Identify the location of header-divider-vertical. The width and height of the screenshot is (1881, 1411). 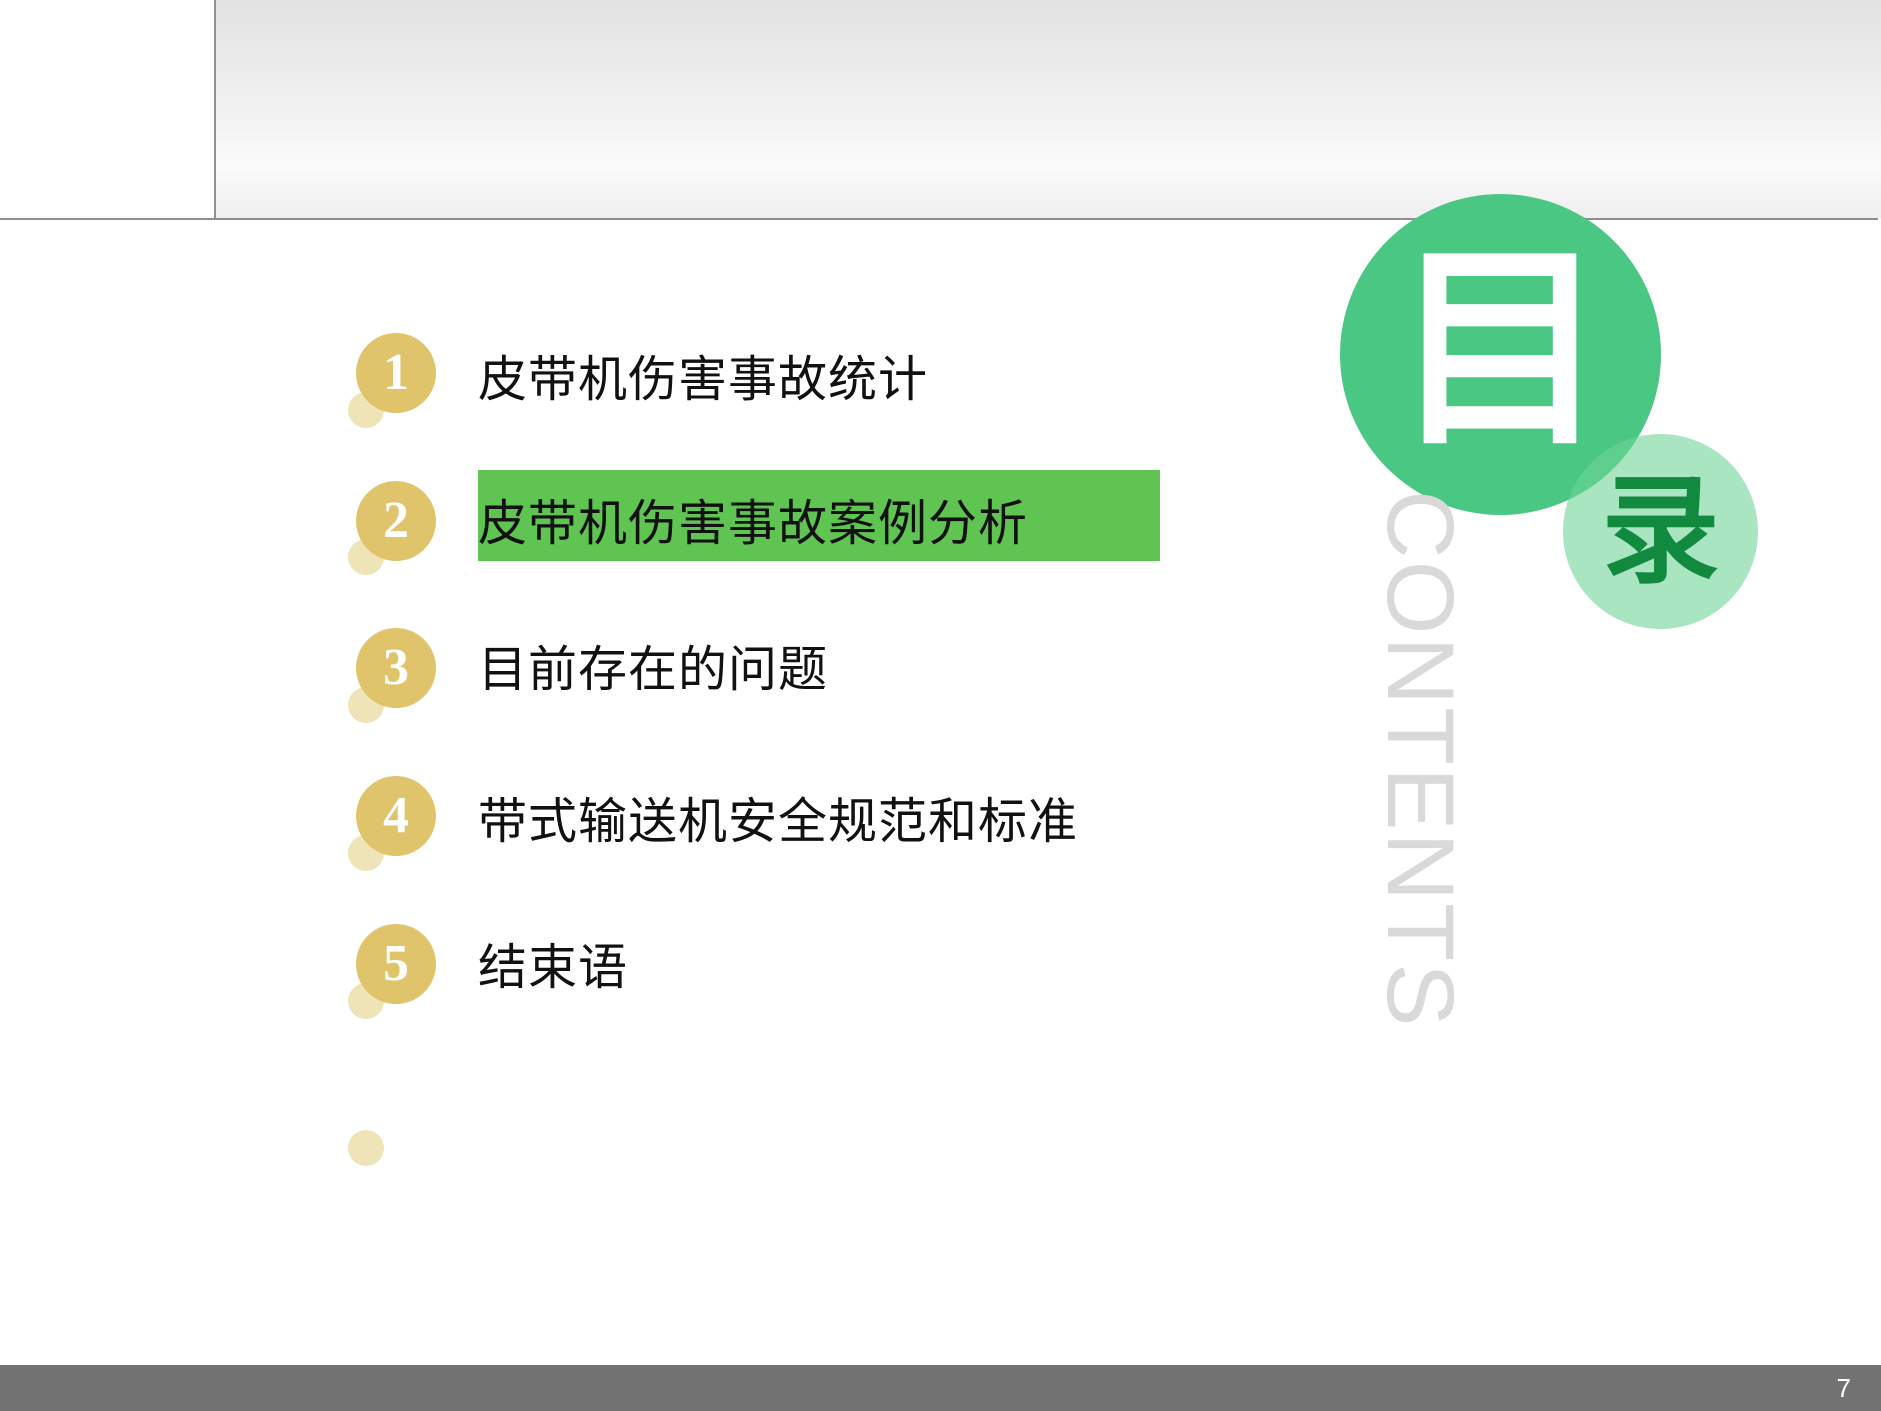
(215, 109).